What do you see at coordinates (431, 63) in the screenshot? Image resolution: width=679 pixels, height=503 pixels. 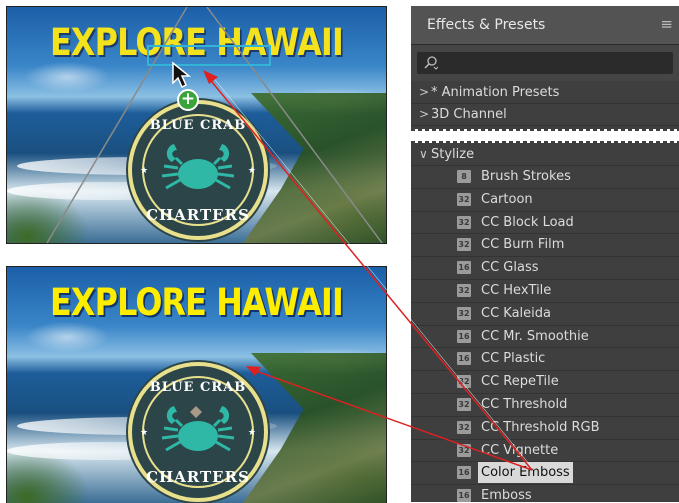 I see `search-icon` at bounding box center [431, 63].